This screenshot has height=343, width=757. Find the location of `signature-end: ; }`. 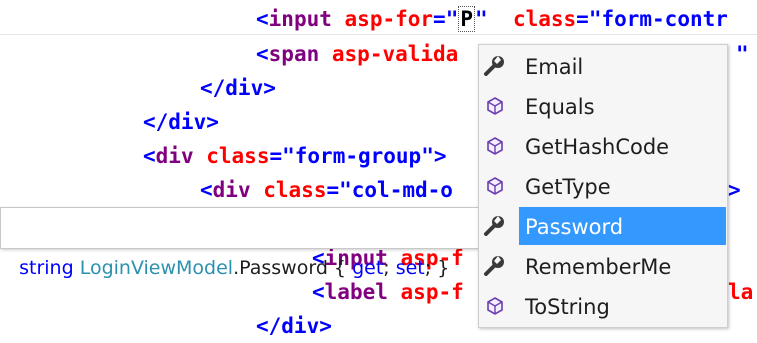

signature-end: ; } is located at coordinates (437, 268).